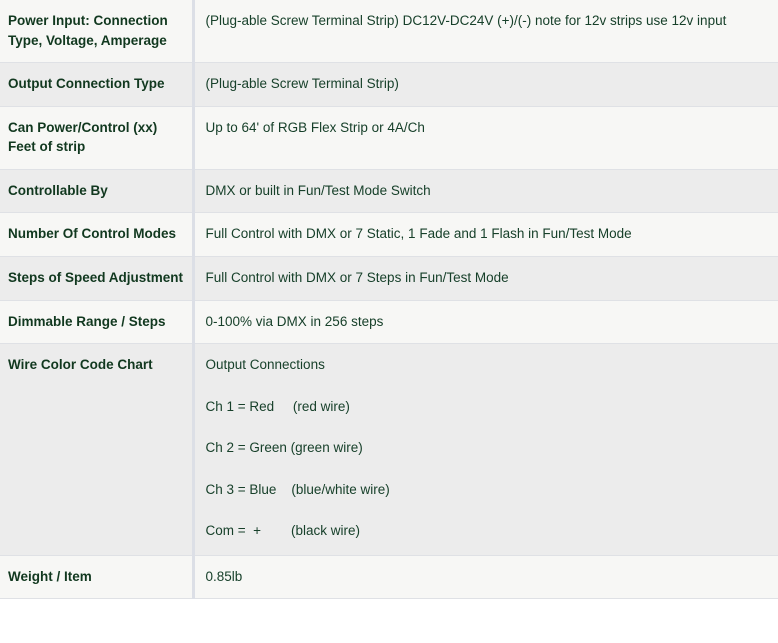 The height and width of the screenshot is (643, 778). What do you see at coordinates (485, 577) in the screenshot?
I see `spec-value-weight-per-item: 0.85lb` at bounding box center [485, 577].